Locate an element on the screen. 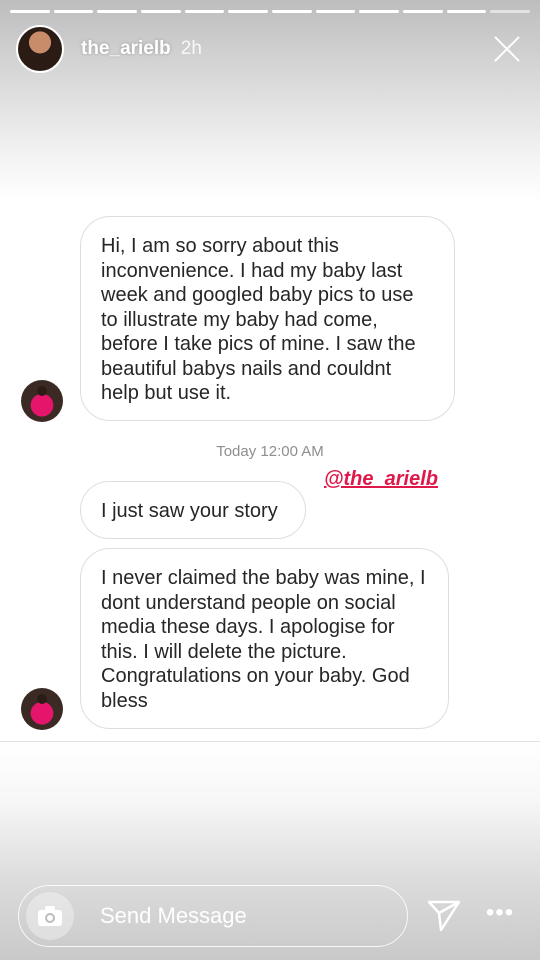  send-icon is located at coordinates (444, 915).